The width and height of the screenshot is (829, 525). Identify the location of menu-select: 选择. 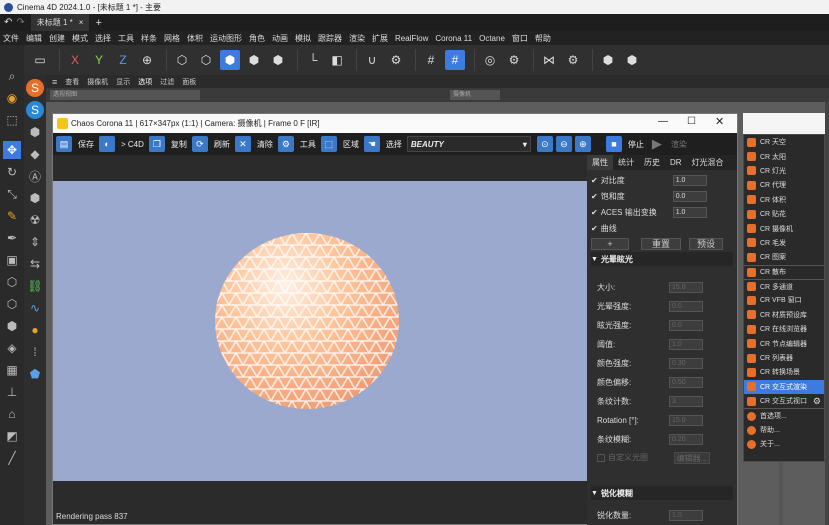
(103, 38).